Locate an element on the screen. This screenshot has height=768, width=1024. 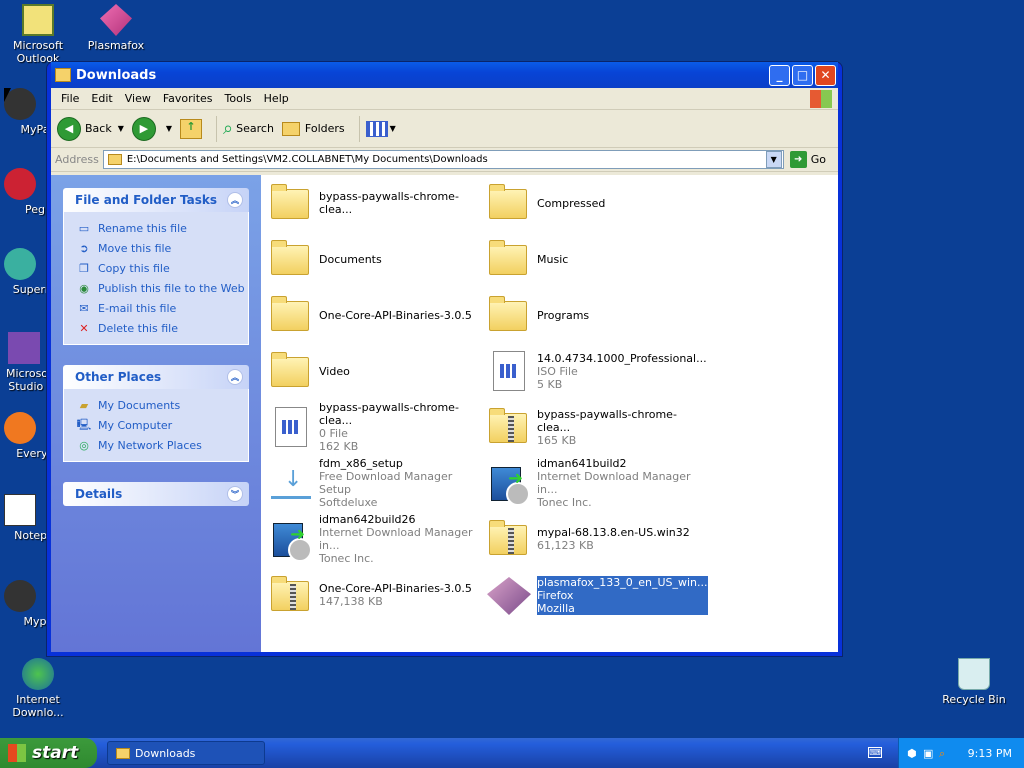
go-arrow-icon: ➜ is located at coordinates (798, 159).